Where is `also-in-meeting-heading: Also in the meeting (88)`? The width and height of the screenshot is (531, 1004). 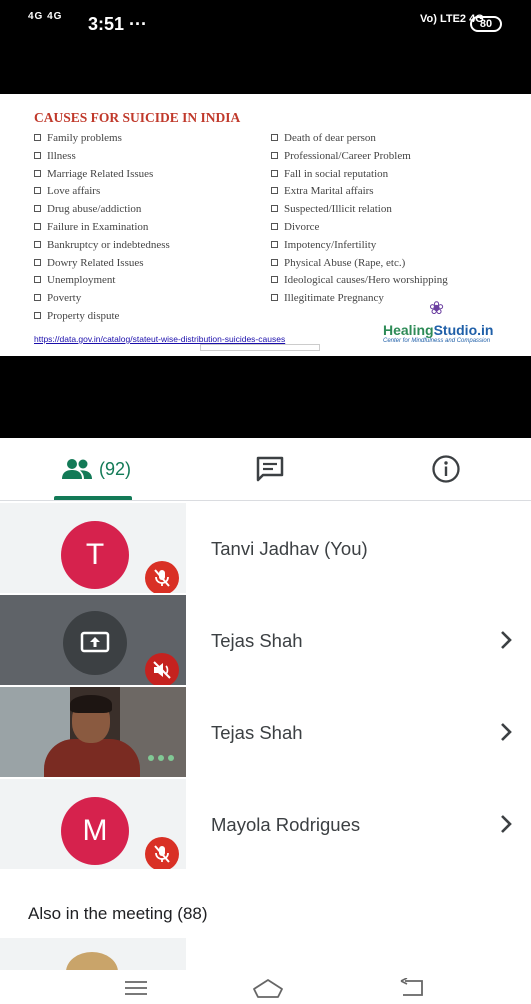
also-in-meeting-heading: Also in the meeting (88) is located at coordinates (118, 913).